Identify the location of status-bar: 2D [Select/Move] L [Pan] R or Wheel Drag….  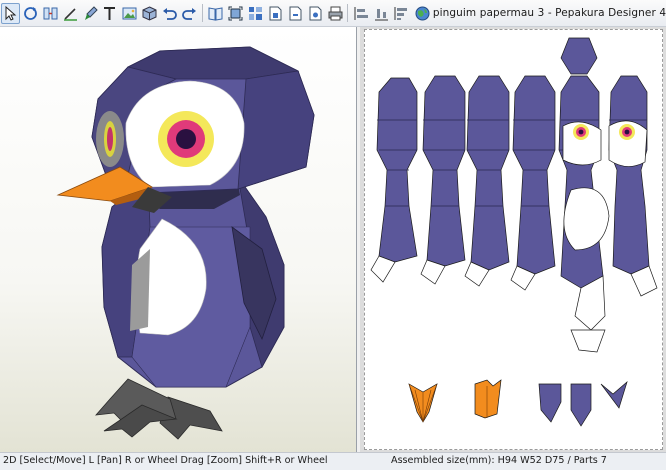
(333, 461).